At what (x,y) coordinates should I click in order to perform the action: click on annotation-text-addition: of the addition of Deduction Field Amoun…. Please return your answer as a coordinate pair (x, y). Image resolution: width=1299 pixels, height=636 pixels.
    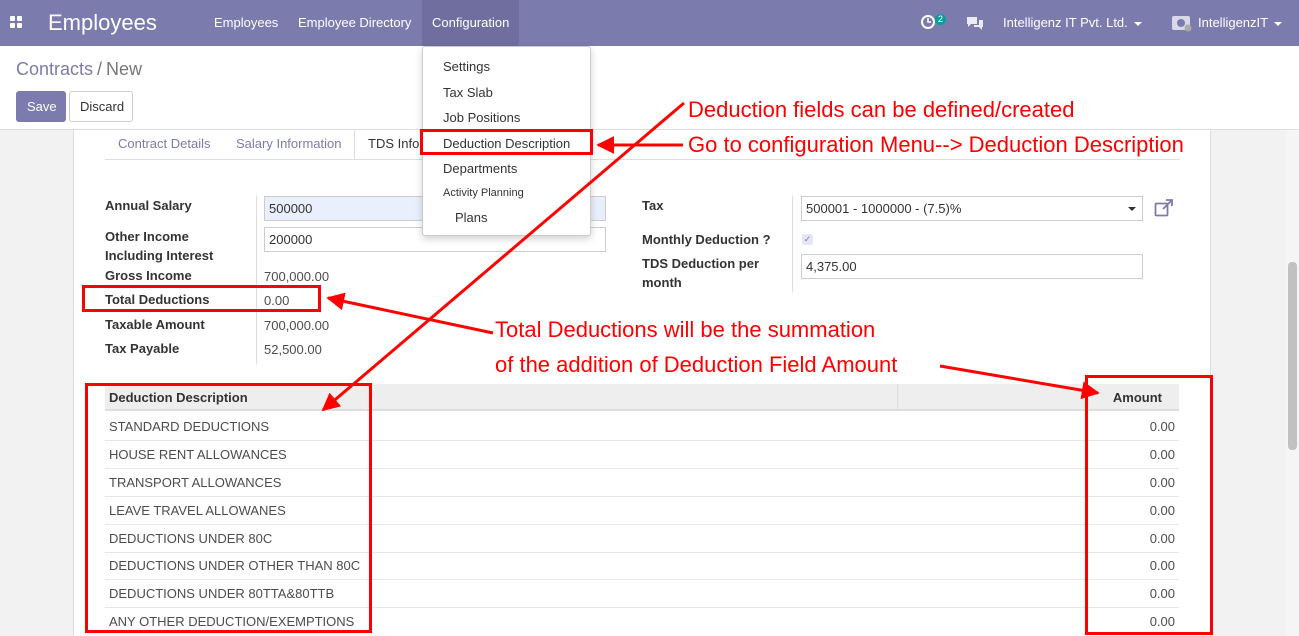
    Looking at the image, I should click on (696, 364).